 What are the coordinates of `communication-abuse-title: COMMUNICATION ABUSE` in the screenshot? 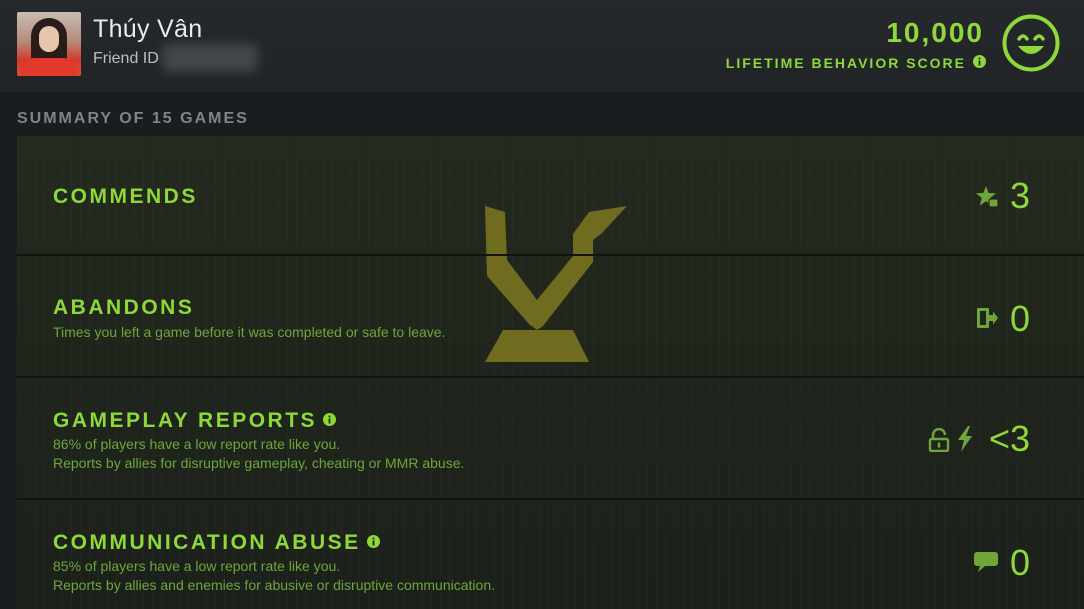 It's located at (207, 542).